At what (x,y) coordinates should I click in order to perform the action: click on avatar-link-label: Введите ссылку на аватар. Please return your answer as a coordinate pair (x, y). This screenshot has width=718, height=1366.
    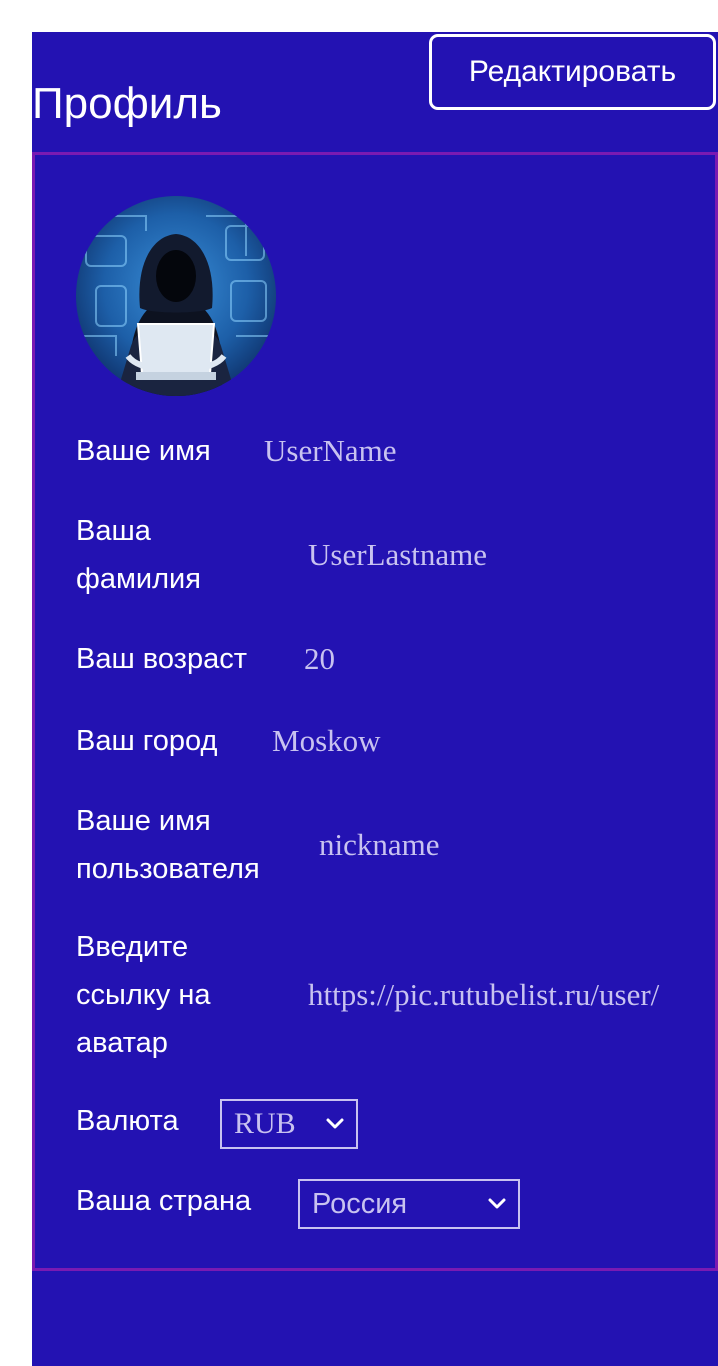
    Looking at the image, I should click on (143, 995).